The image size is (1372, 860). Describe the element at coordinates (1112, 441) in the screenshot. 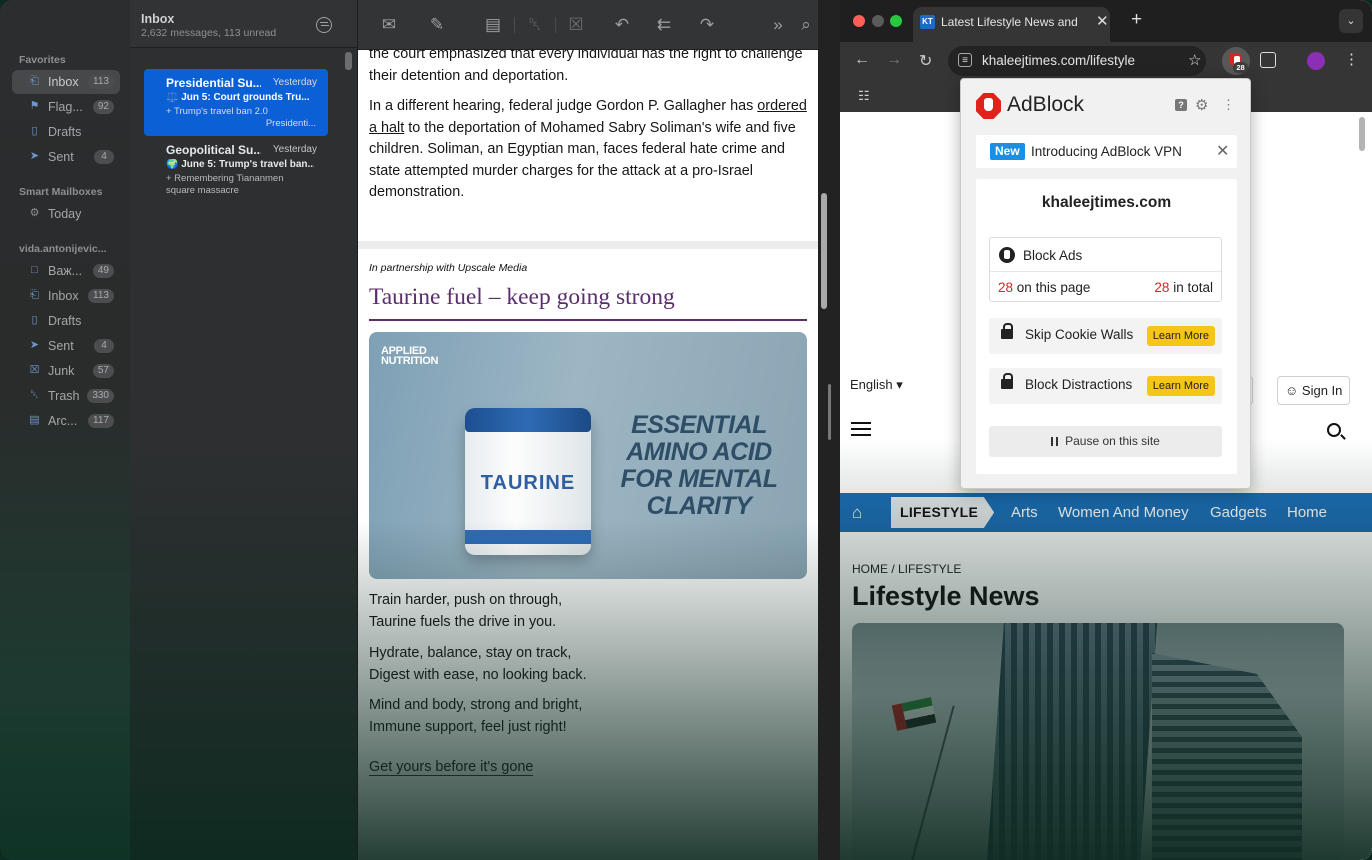

I see `pause-label: Pause on this site` at that location.